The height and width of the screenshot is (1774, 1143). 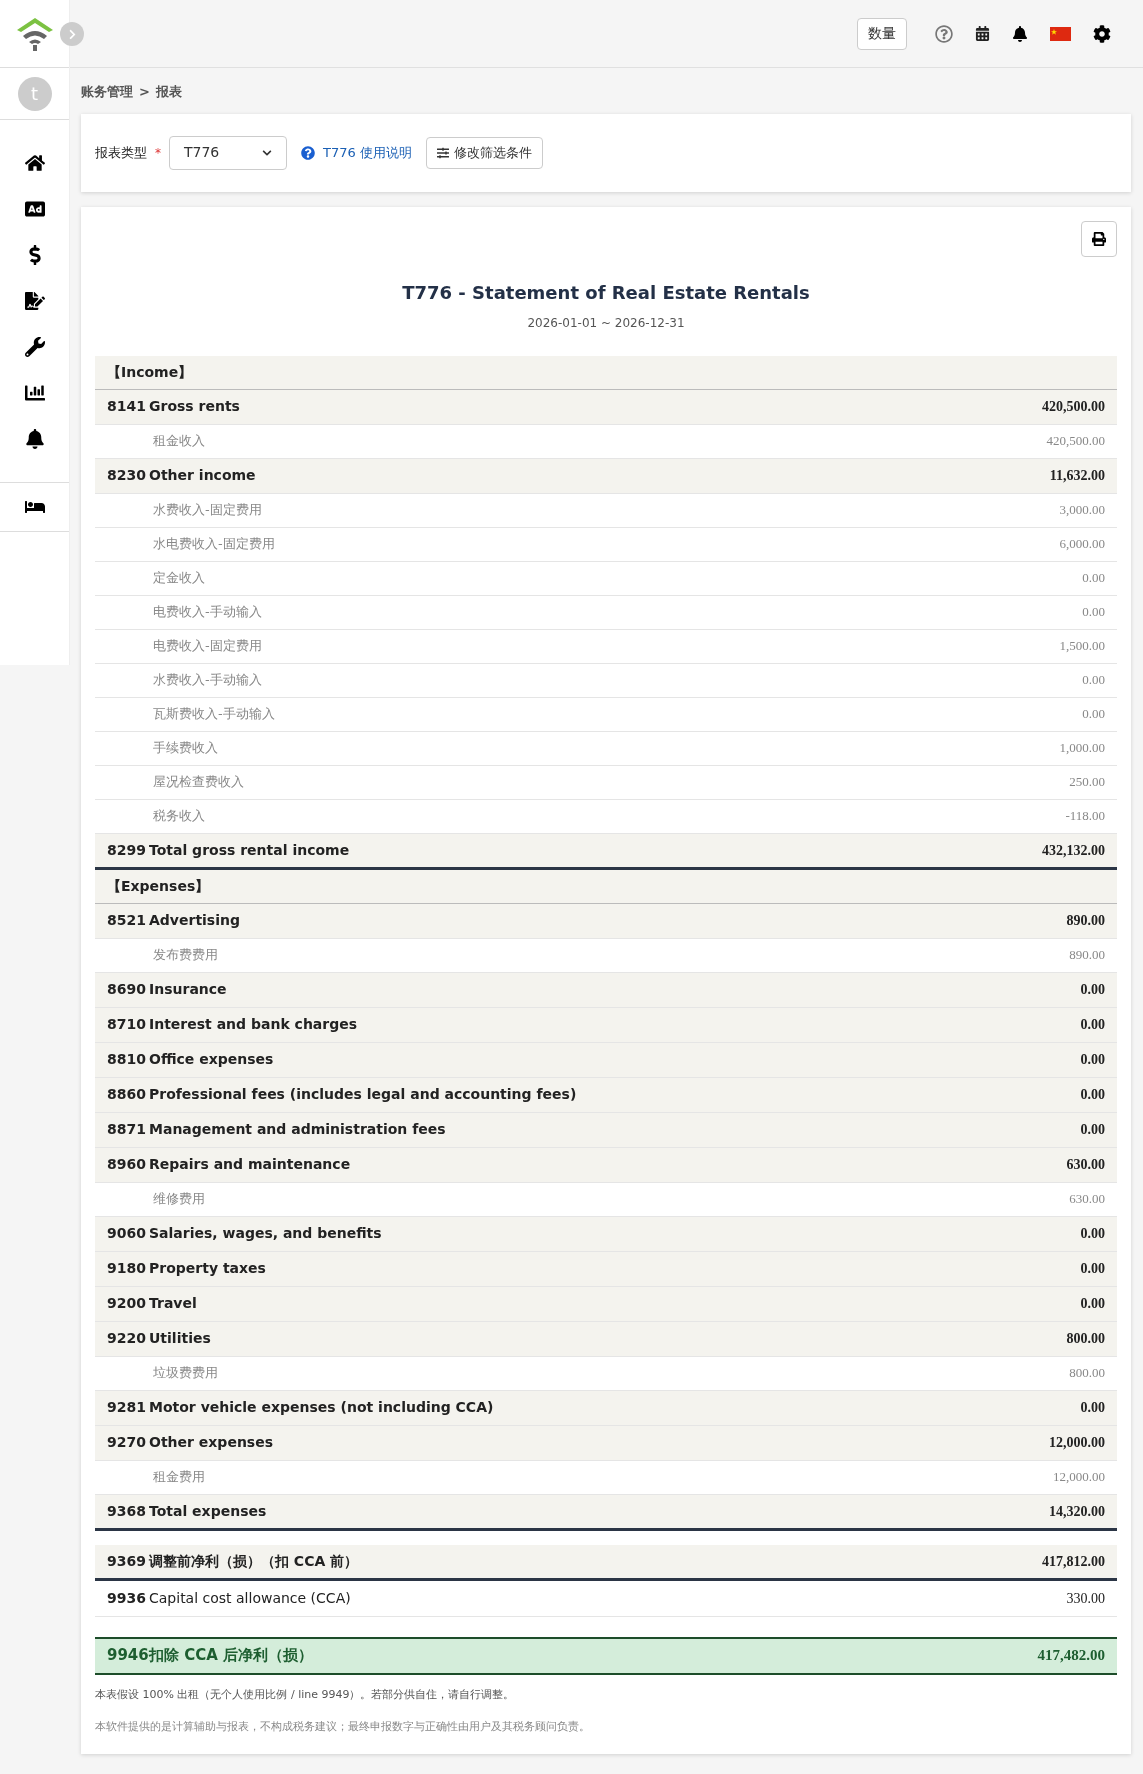 What do you see at coordinates (150, 372) in the screenshot?
I see `section-heading: 【Income】` at bounding box center [150, 372].